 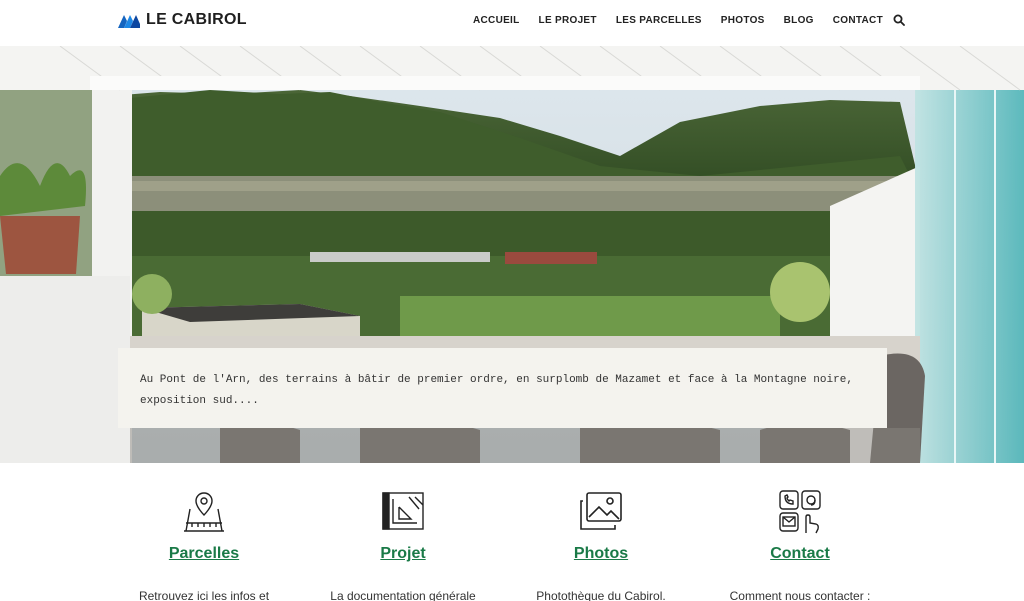 I want to click on feature-desc-photos: Photothèque du Cabirol., so click(x=601, y=595).